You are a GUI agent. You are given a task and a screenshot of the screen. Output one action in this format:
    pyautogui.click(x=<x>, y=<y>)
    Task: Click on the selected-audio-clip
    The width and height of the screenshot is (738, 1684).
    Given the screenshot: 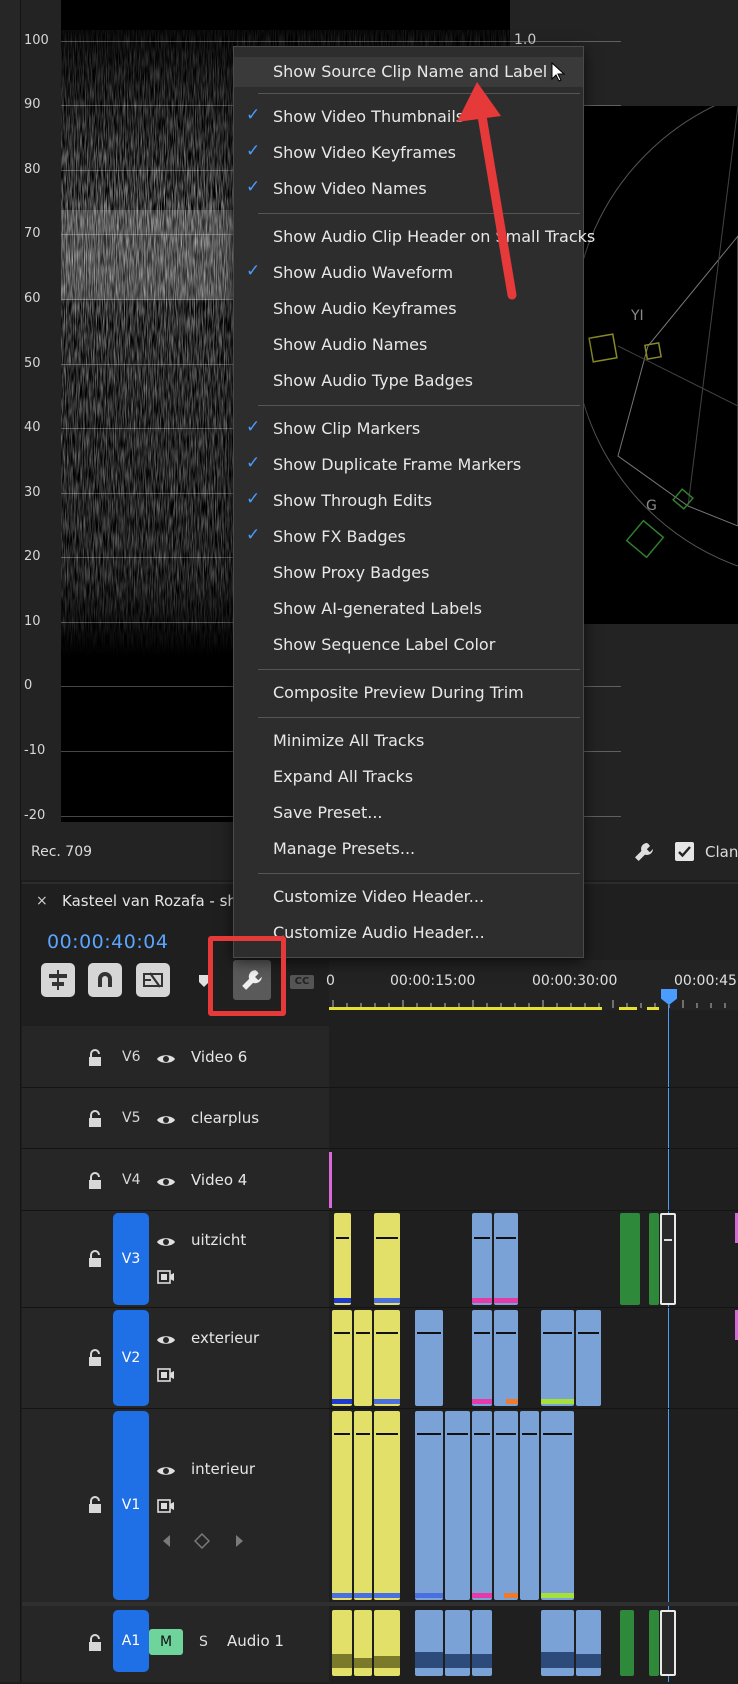 What is the action you would take?
    pyautogui.click(x=668, y=1643)
    